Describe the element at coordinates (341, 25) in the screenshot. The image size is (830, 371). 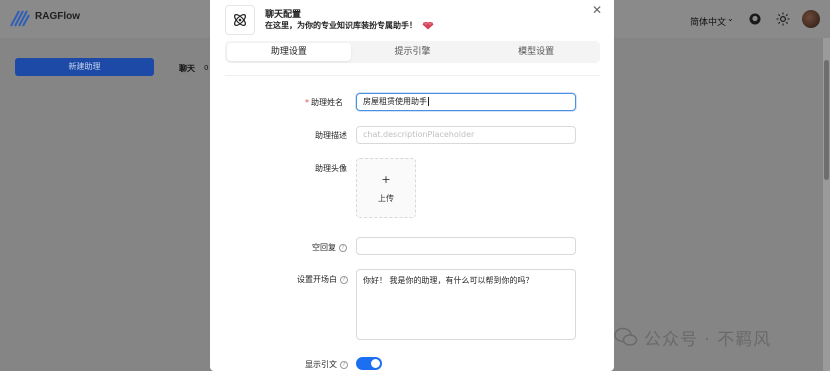
I see `modal-subtitle-text: 在这里，为你的专业知识库装扮专属助手！` at that location.